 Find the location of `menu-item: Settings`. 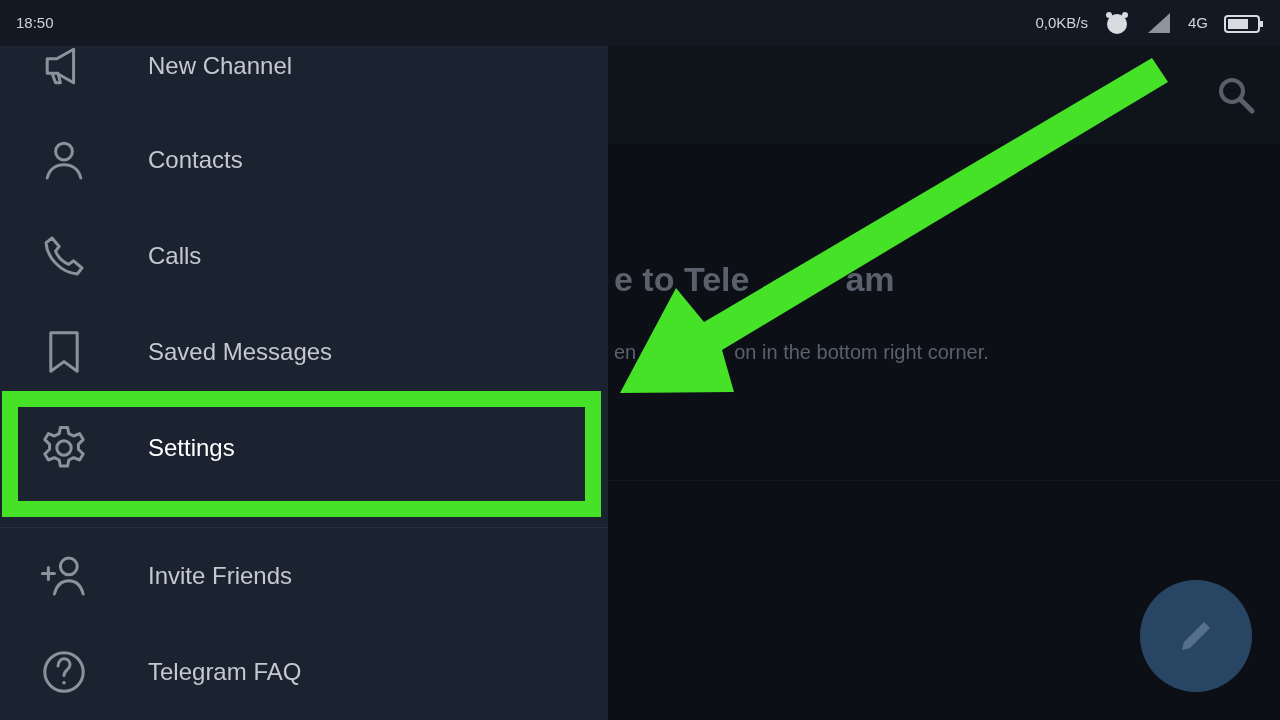

menu-item: Settings is located at coordinates (304, 448).